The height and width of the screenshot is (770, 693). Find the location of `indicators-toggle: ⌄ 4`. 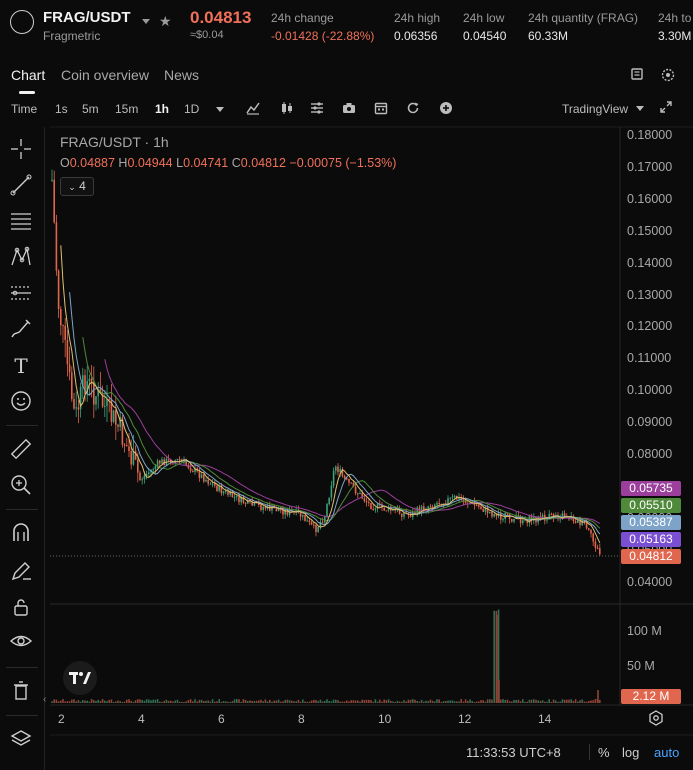

indicators-toggle: ⌄ 4 is located at coordinates (77, 186).